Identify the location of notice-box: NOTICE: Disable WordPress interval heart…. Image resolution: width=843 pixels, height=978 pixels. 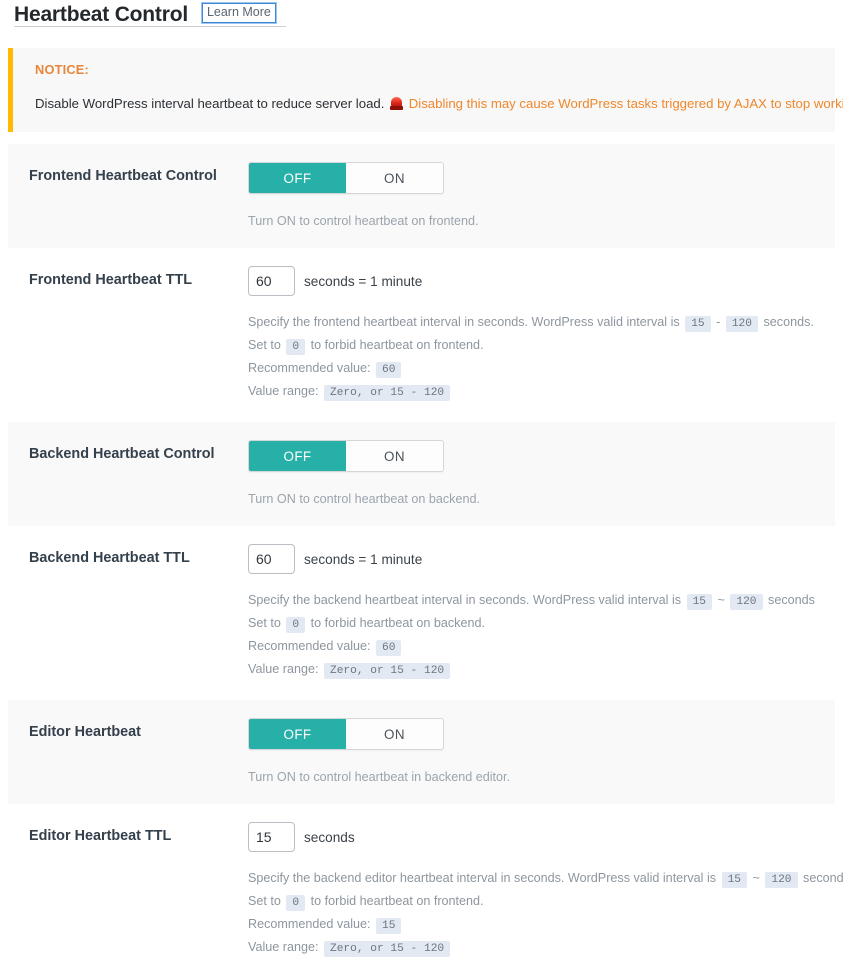
(425, 90).